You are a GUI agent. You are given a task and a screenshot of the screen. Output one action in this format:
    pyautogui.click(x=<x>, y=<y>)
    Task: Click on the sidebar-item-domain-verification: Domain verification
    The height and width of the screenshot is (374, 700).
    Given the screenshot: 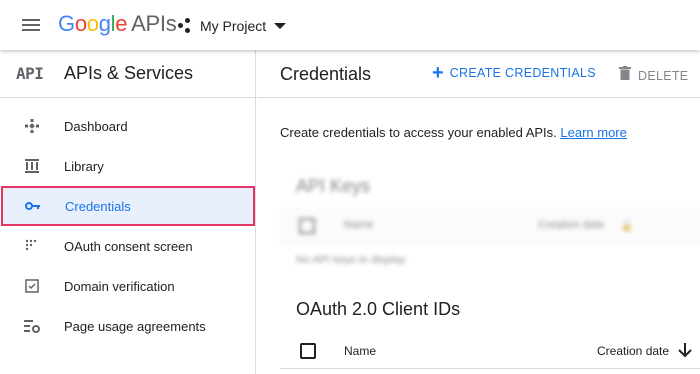 What is the action you would take?
    pyautogui.click(x=127, y=286)
    